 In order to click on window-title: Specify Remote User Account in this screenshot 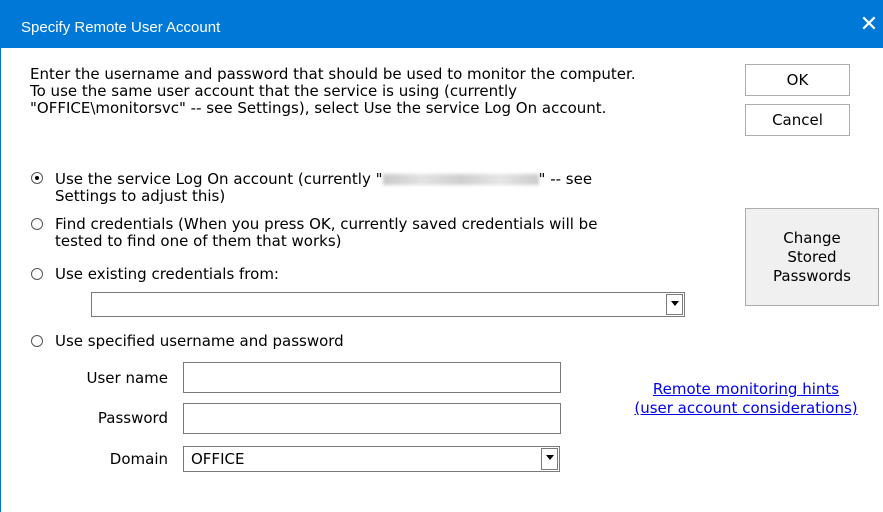, I will do `click(121, 27)`.